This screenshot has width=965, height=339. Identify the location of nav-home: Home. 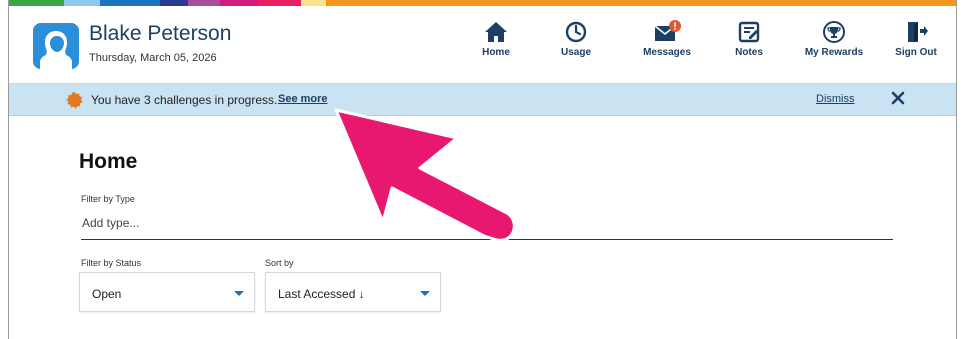
(496, 39).